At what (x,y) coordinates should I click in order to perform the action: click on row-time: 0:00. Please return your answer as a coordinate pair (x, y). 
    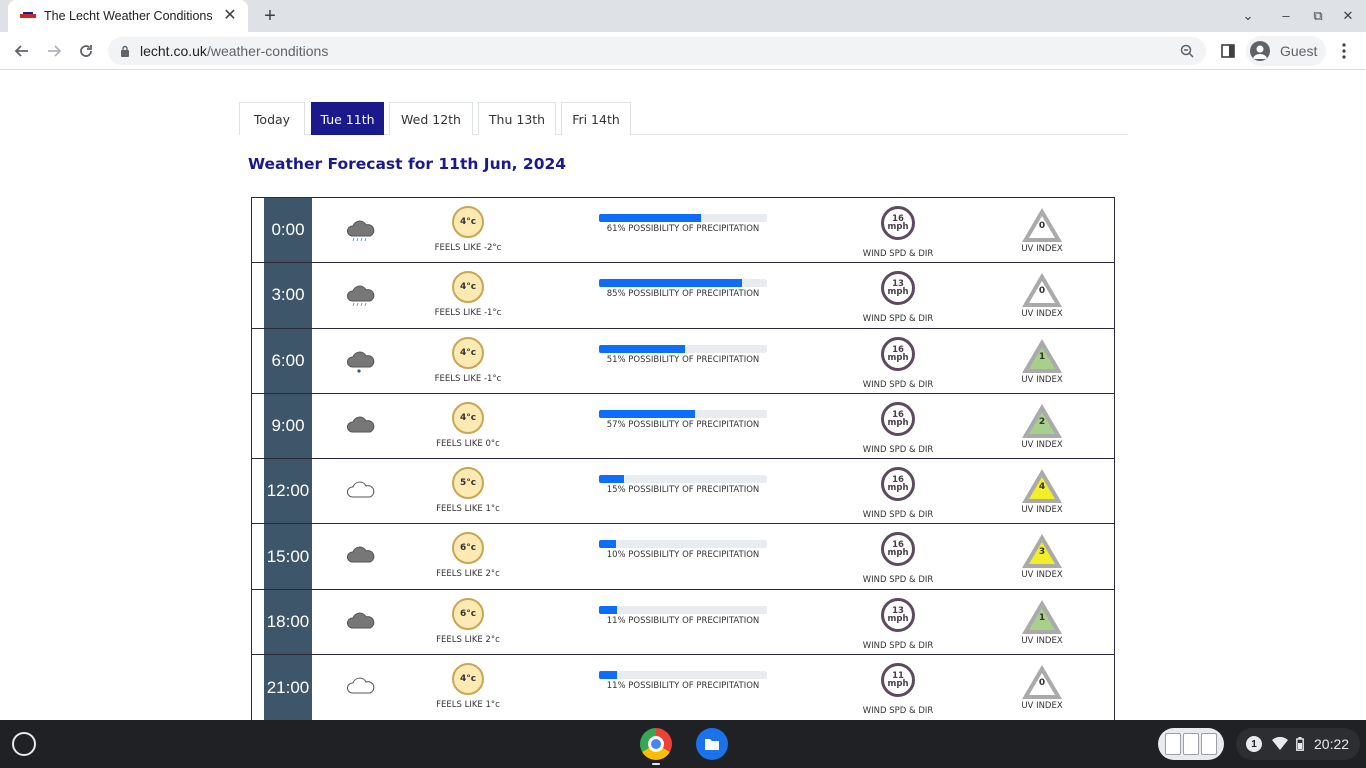
    Looking at the image, I should click on (288, 230).